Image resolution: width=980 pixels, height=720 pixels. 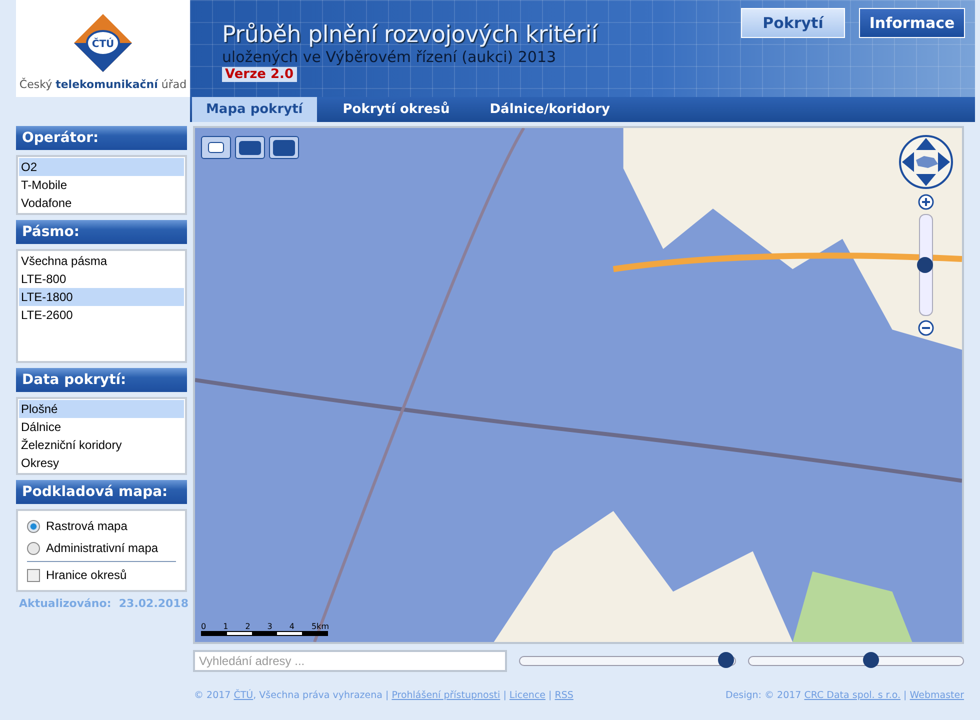 What do you see at coordinates (269, 626) in the screenshot?
I see `scale-label: 3` at bounding box center [269, 626].